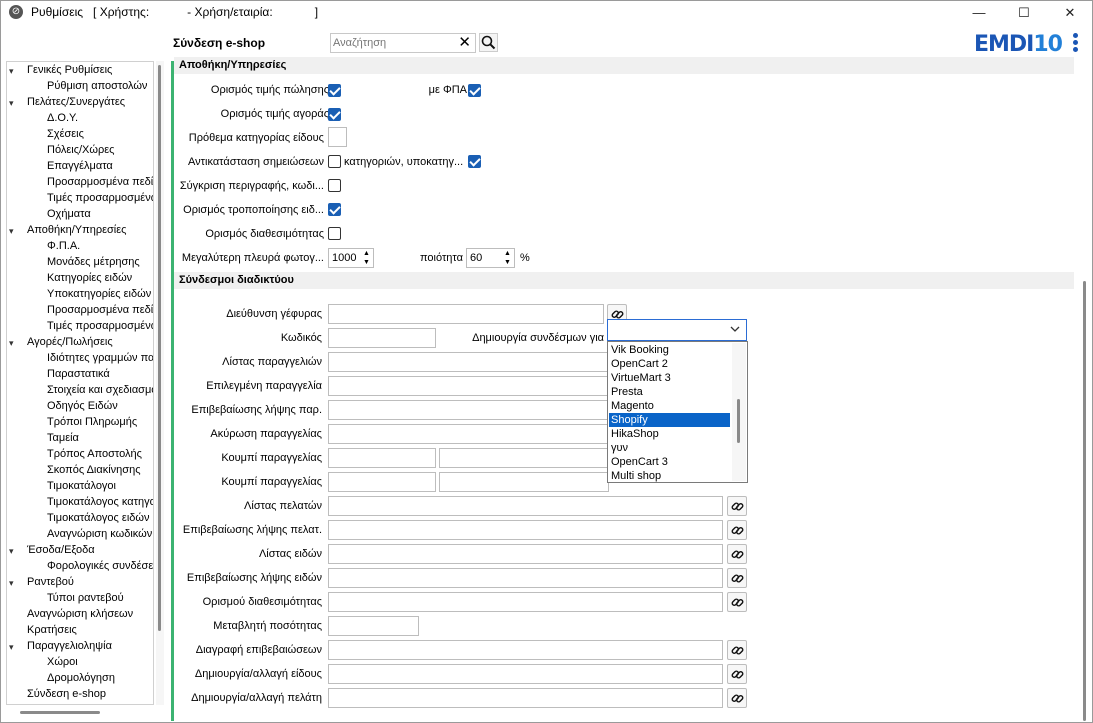 The image size is (1093, 723). I want to click on platform-option: HikaShop, so click(669, 434).